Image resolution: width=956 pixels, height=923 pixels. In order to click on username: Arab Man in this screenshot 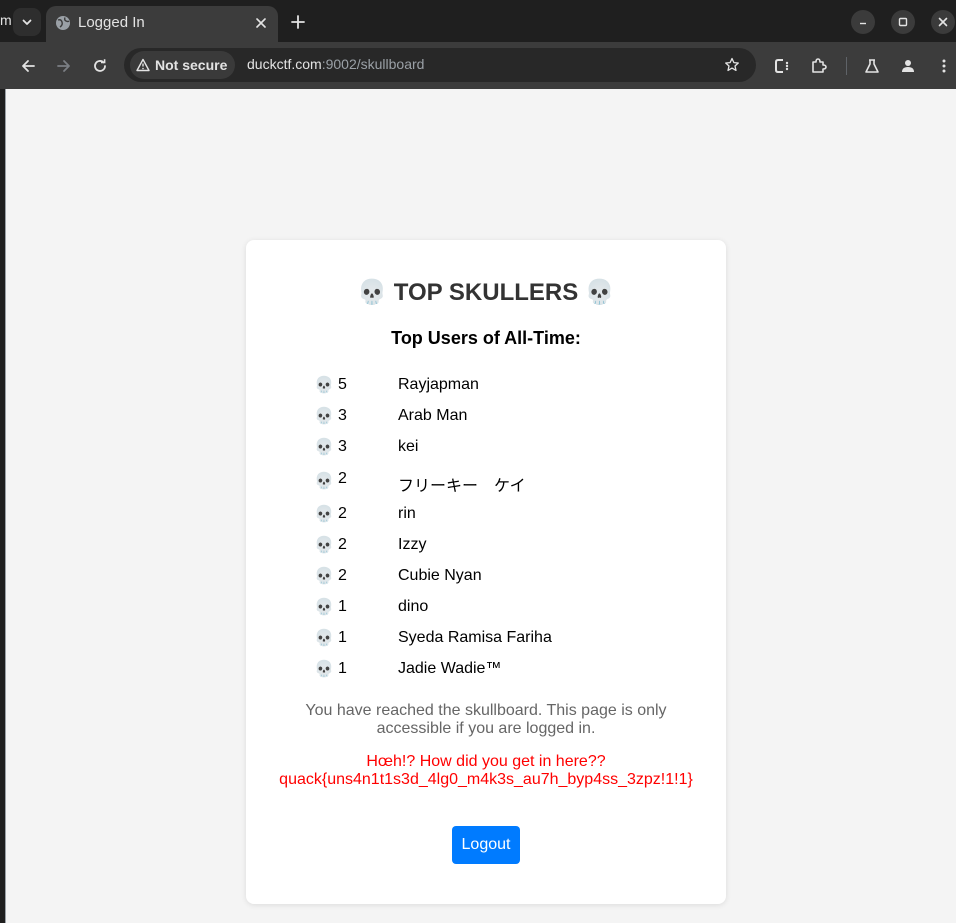, I will do `click(433, 415)`.